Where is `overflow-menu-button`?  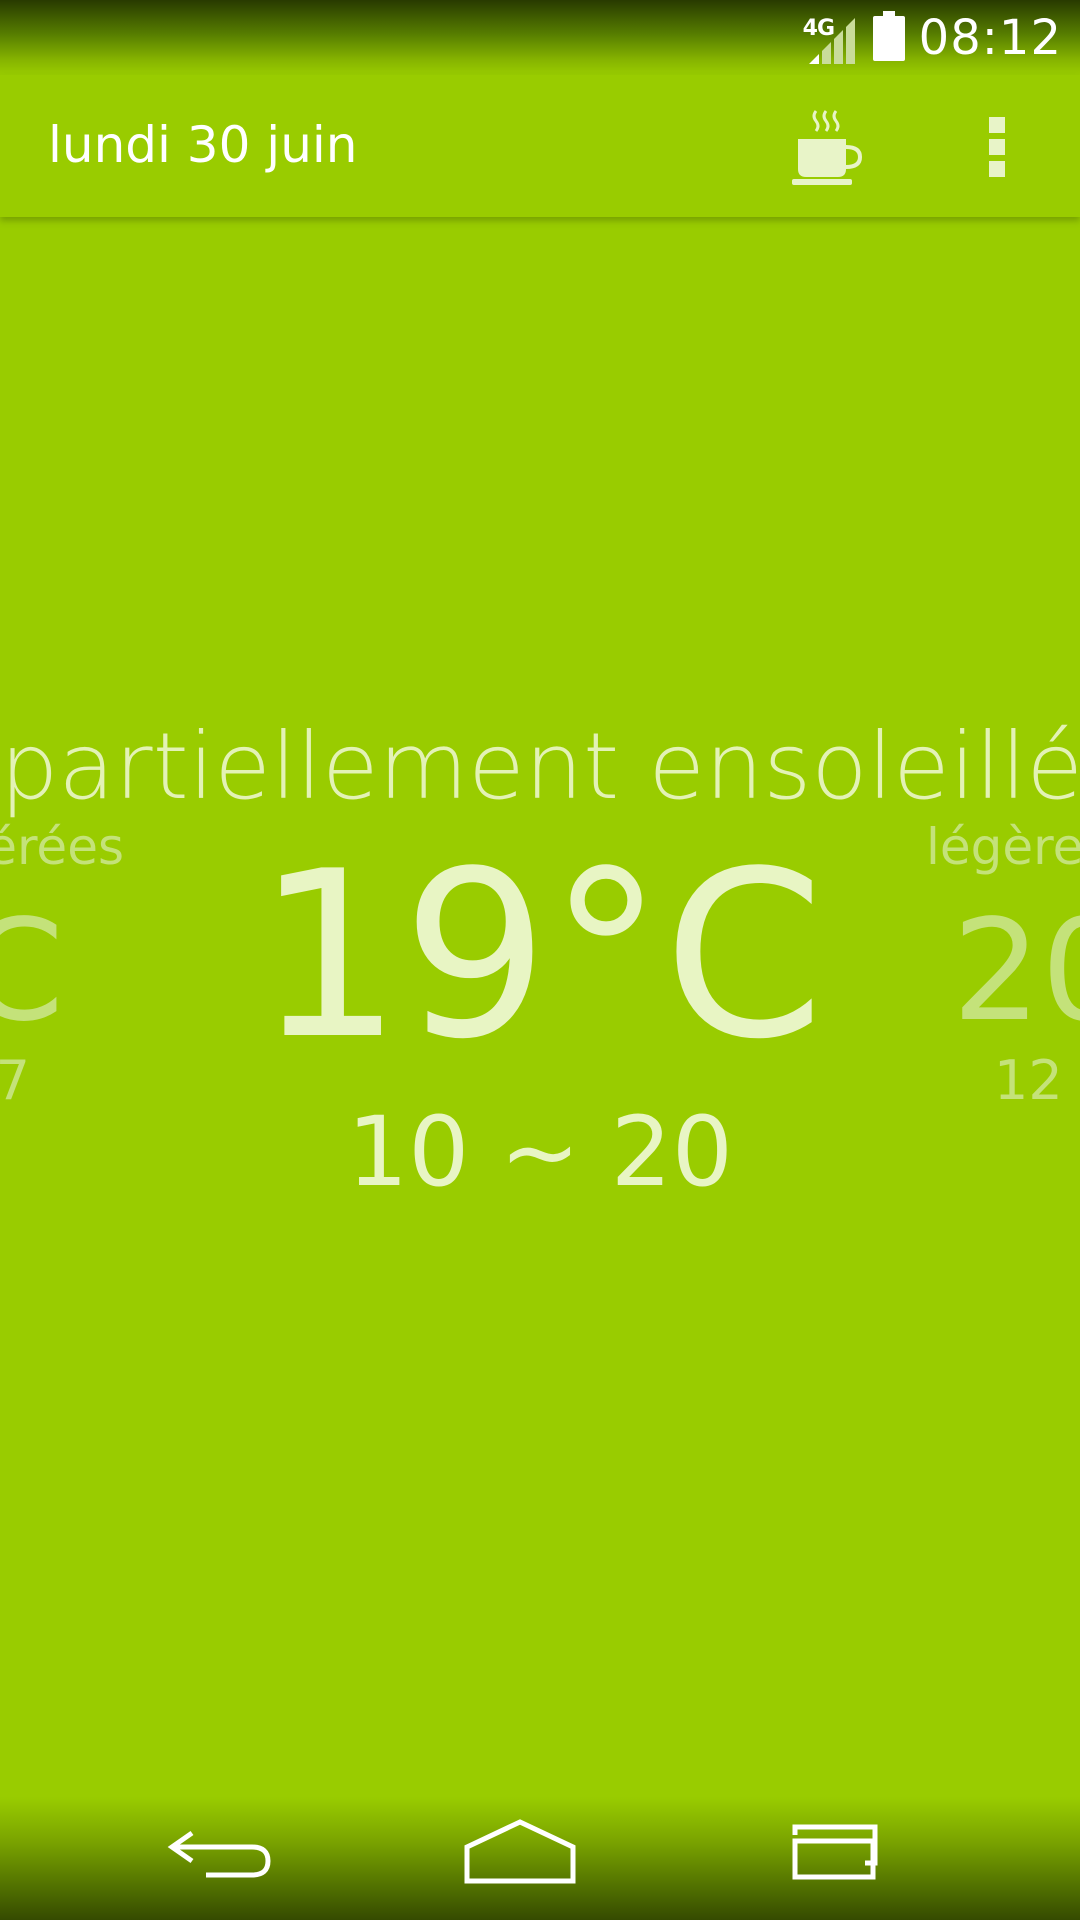
overflow-menu-button is located at coordinates (998, 148).